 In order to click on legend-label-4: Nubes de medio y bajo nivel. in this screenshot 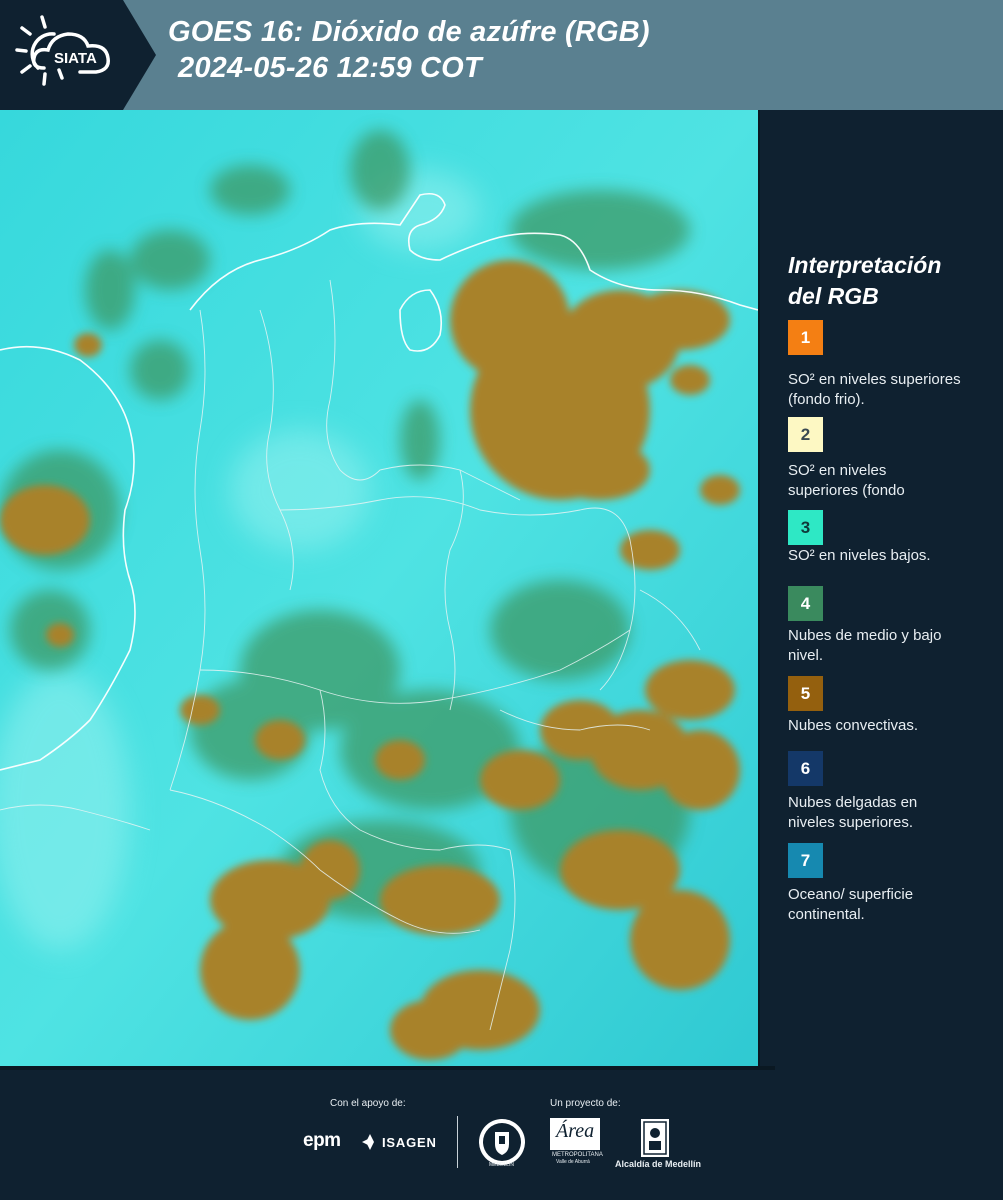, I will do `click(865, 645)`.